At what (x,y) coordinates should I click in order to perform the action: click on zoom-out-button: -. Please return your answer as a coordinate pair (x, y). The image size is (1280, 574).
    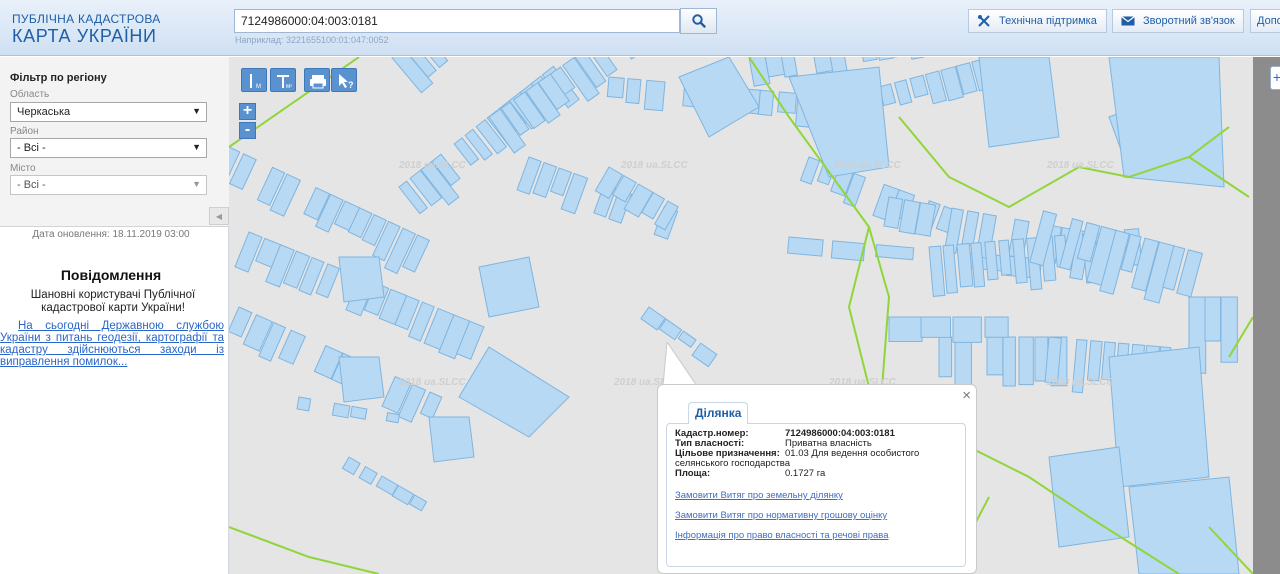
    Looking at the image, I should click on (247, 130).